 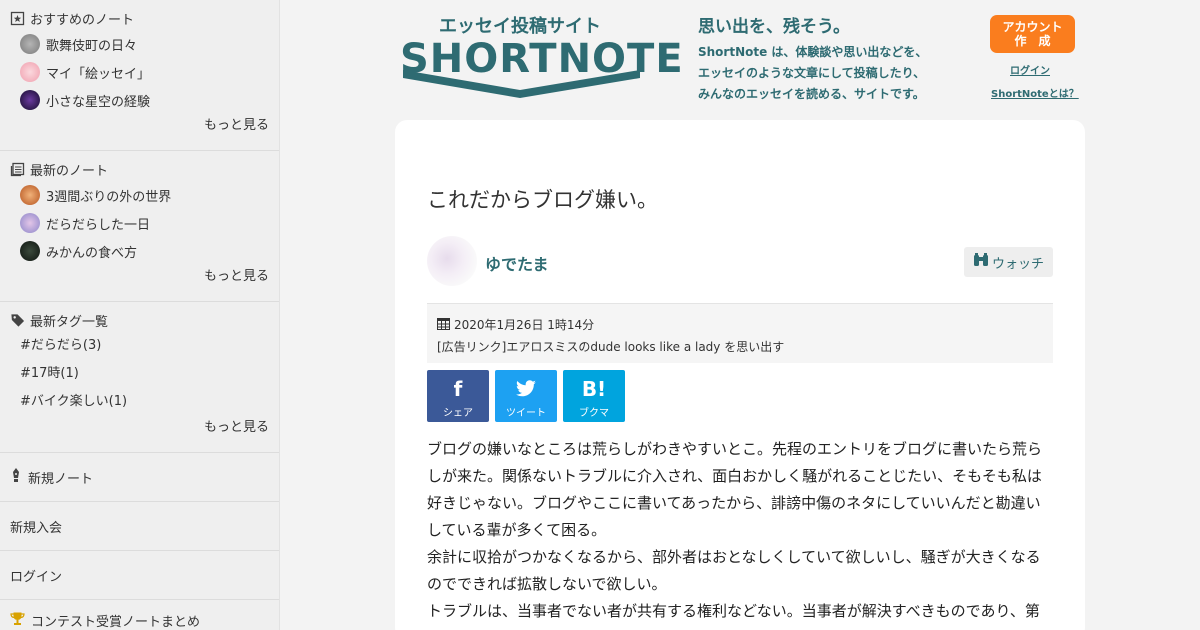 I want to click on contest-link: コンテスト受賞ノートまとめ, so click(x=139, y=615).